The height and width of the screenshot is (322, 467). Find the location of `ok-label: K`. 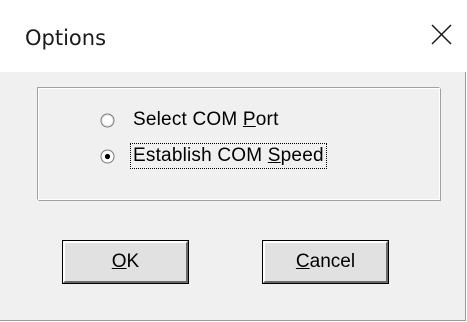

ok-label: K is located at coordinates (133, 261).